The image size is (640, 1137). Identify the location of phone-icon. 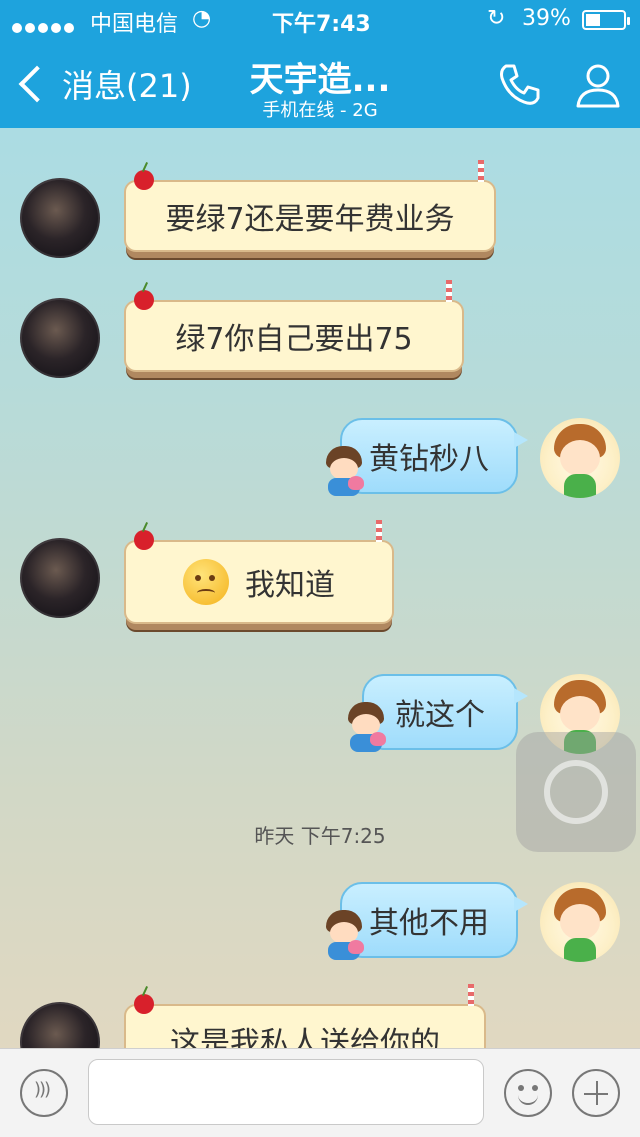
(519, 85).